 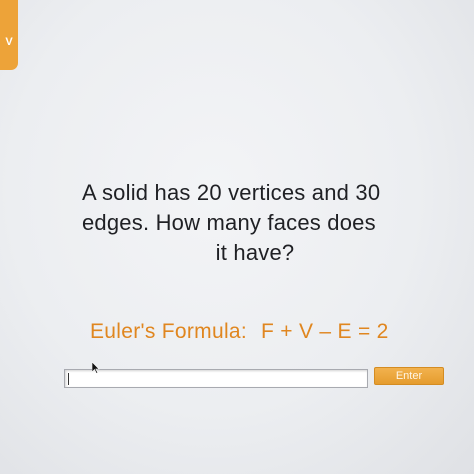 I want to click on question-line-1: A solid has 20 vertices and 30, so click(x=231, y=192).